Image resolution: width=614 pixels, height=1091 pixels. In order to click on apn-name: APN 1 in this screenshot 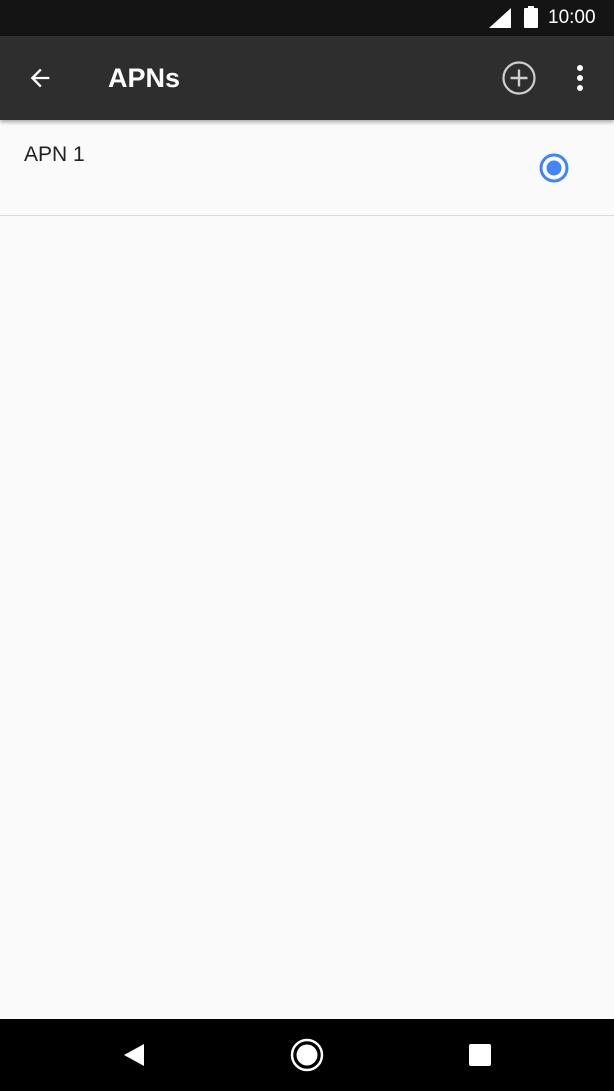, I will do `click(54, 154)`.